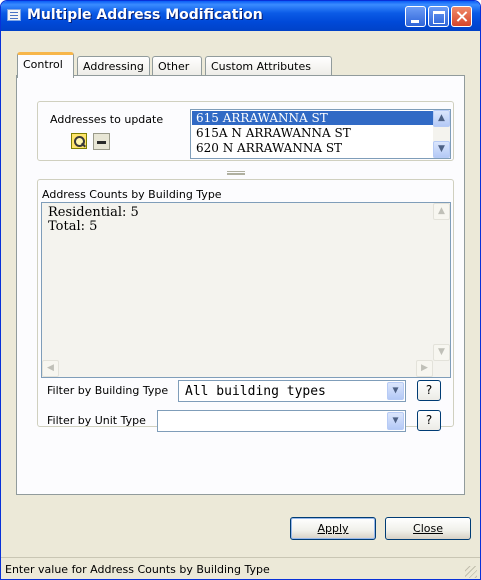 The width and height of the screenshot is (481, 580). Describe the element at coordinates (14, 15) in the screenshot. I see `app-icon` at that location.